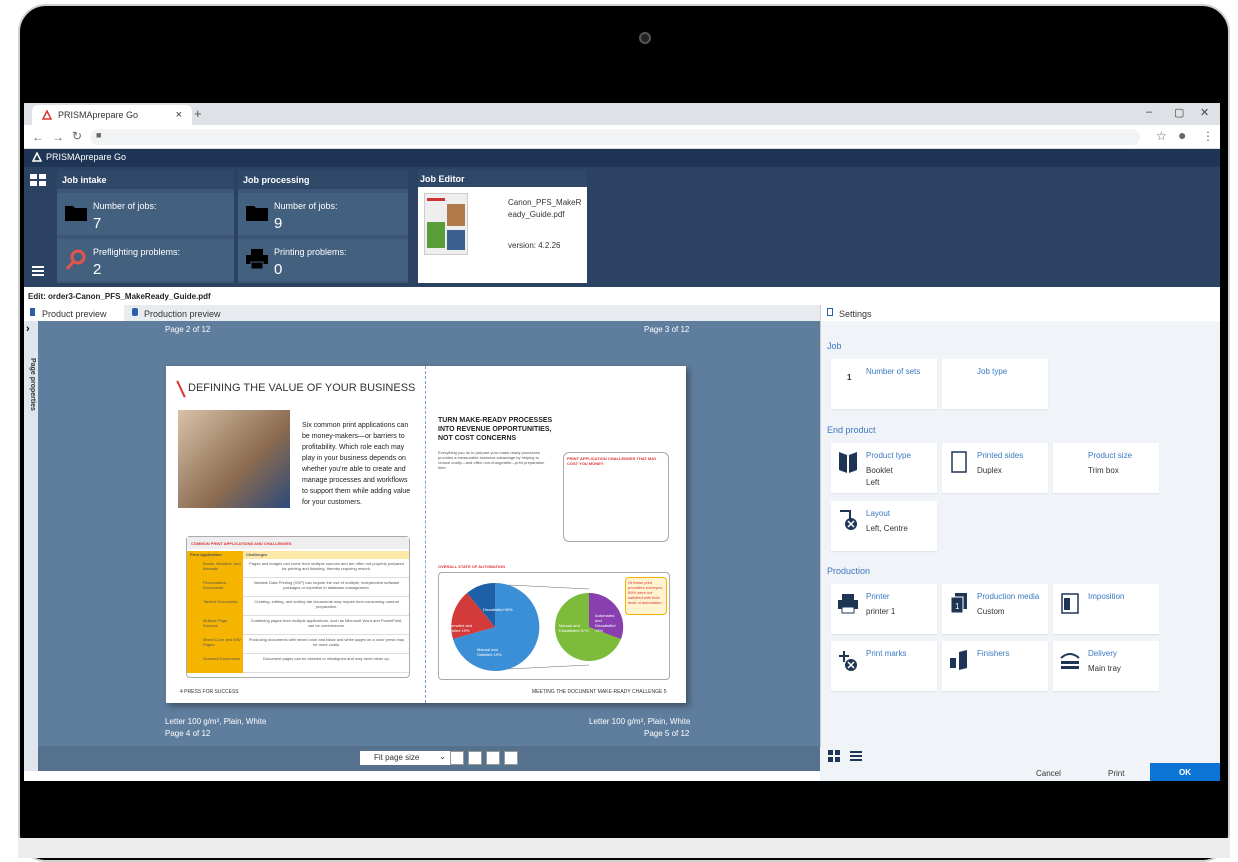 Image resolution: width=1238 pixels, height=862 pixels. I want to click on fit-page-label: Fit page size, so click(397, 757).